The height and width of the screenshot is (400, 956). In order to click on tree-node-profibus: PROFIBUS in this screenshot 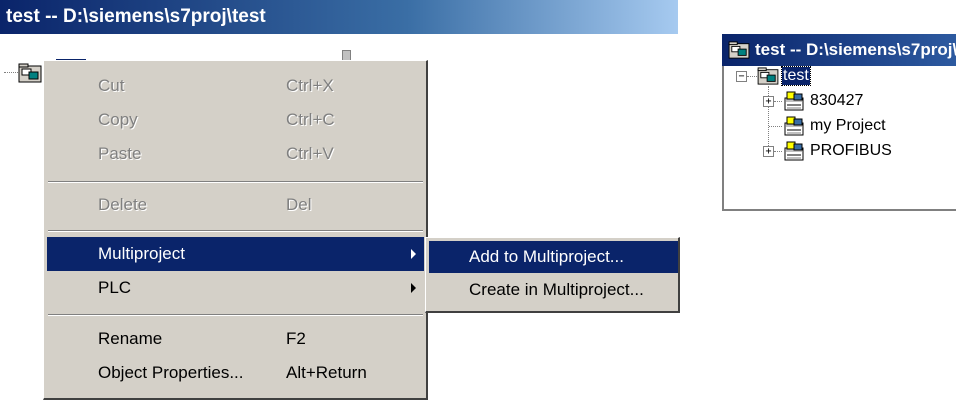, I will do `click(851, 151)`.